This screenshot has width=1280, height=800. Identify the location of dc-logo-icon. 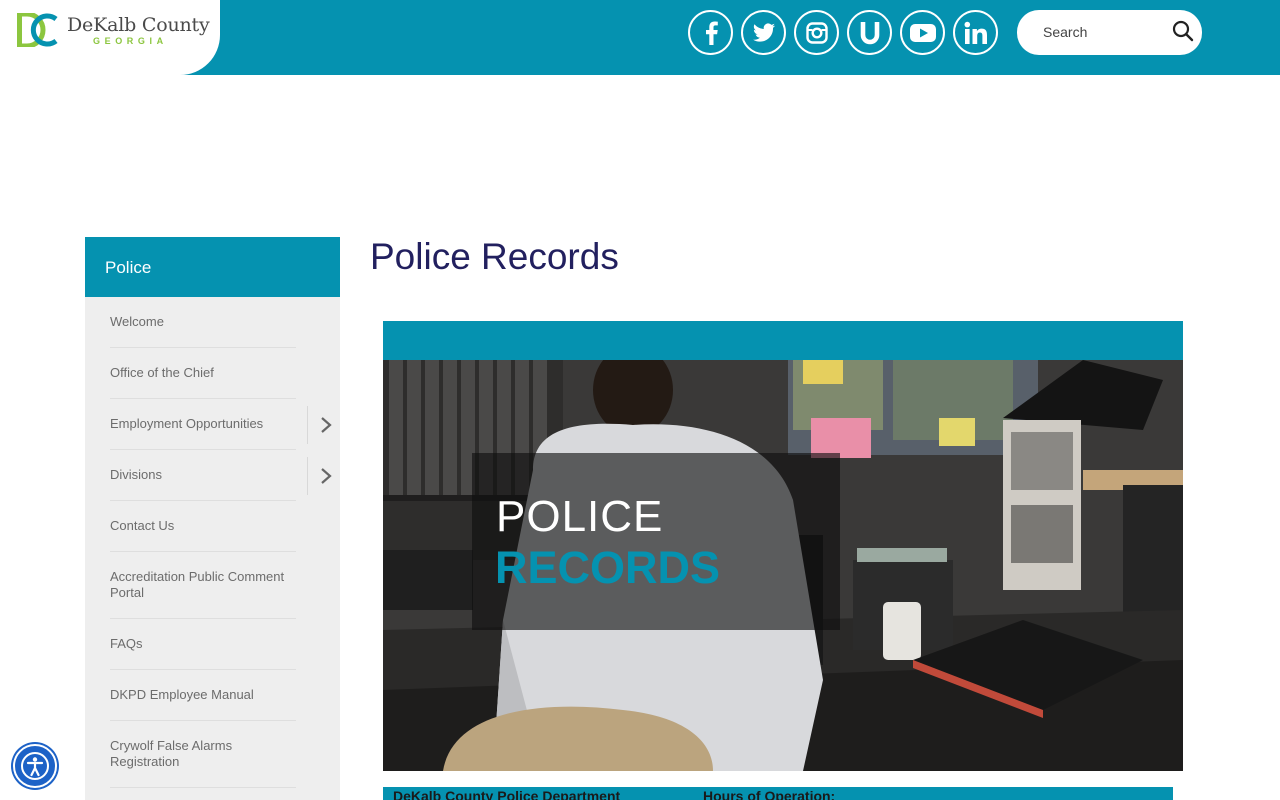
(37, 30).